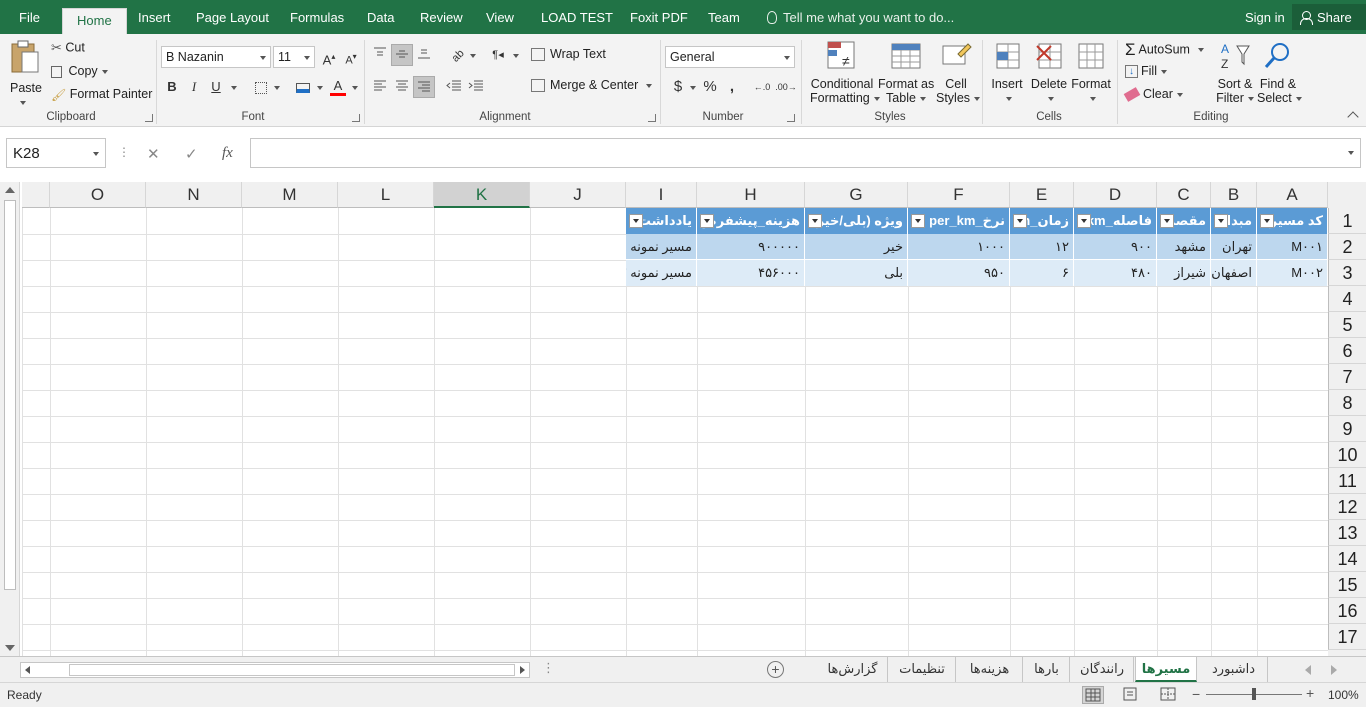  What do you see at coordinates (856, 195) in the screenshot?
I see `column-header-g: G` at bounding box center [856, 195].